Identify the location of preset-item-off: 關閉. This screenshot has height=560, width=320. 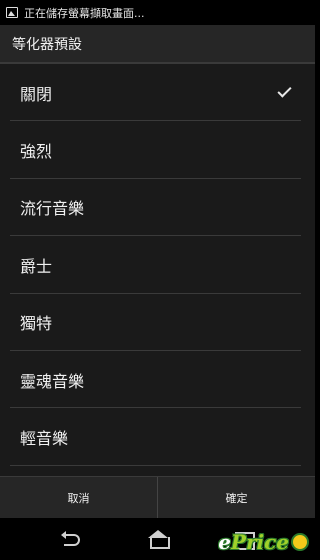
(157, 93).